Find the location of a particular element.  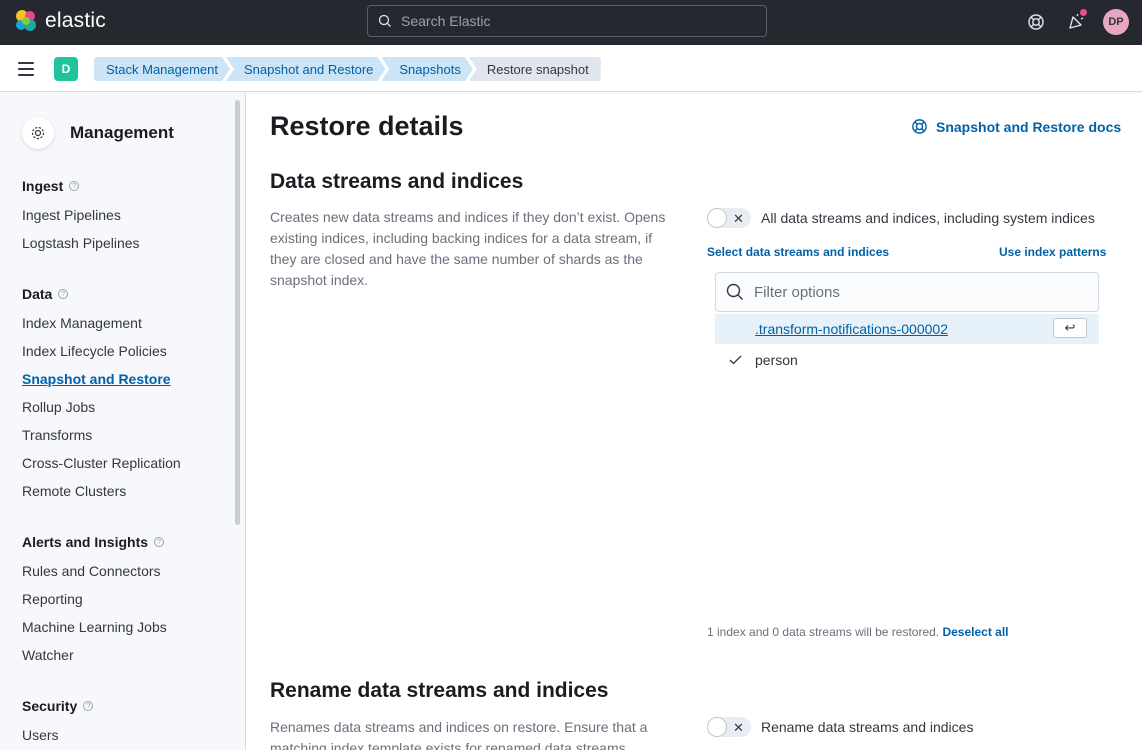

top-header: elastic DP is located at coordinates (571, 22).